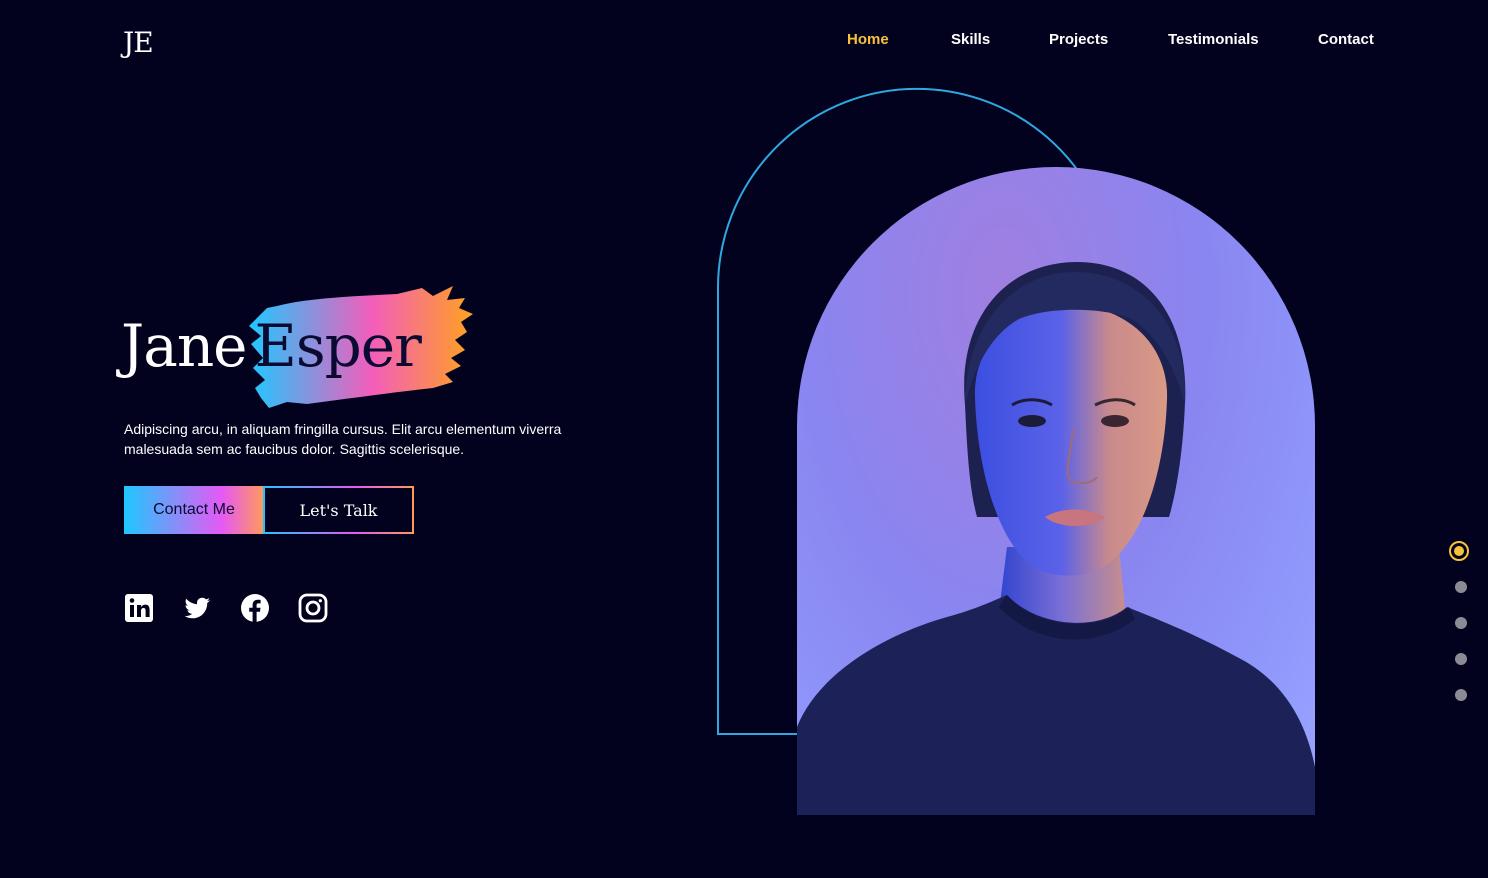 The height and width of the screenshot is (878, 1488). Describe the element at coordinates (338, 346) in the screenshot. I see `last-name: Esper` at that location.